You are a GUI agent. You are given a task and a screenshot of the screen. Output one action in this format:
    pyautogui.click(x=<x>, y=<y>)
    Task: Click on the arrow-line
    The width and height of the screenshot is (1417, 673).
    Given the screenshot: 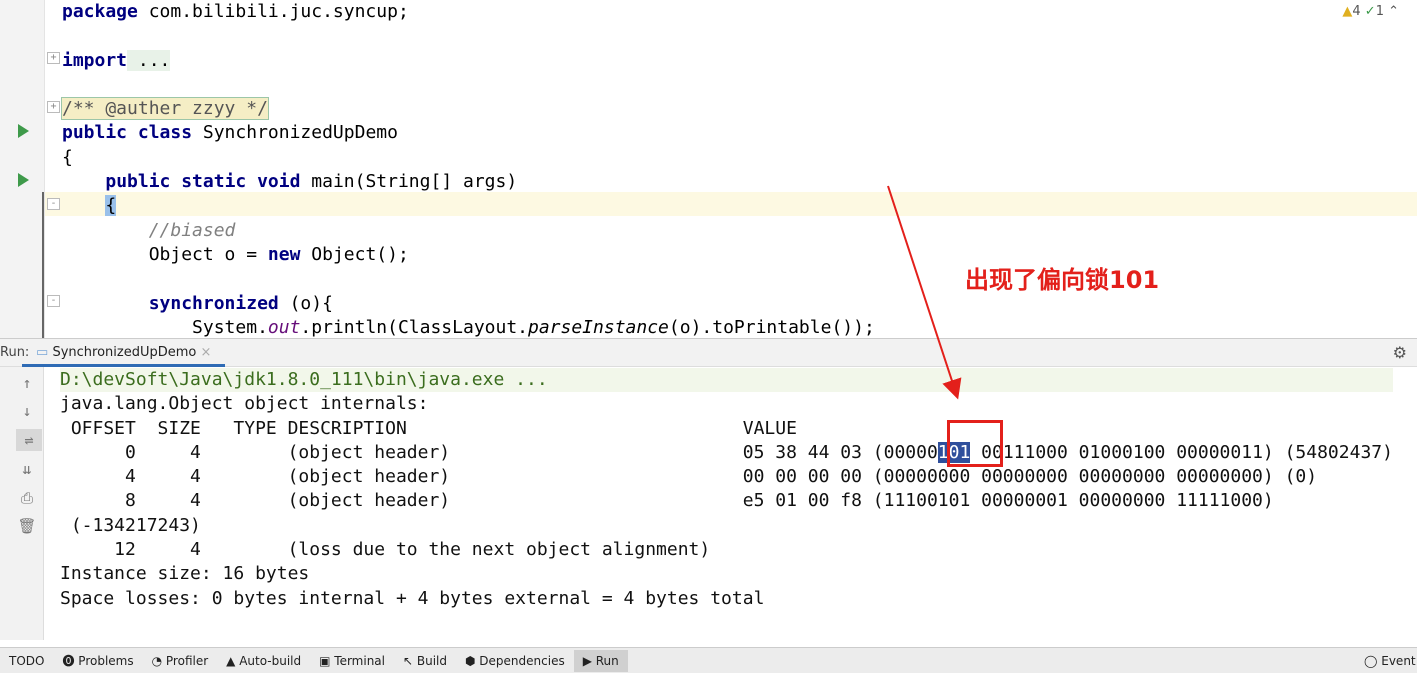 What is the action you would take?
    pyautogui.click(x=924, y=292)
    